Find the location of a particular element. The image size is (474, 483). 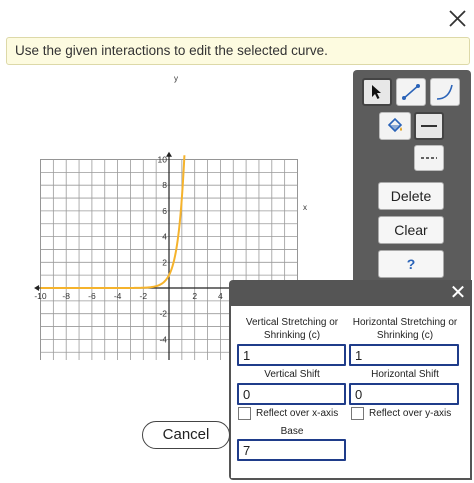

clear-button: Clear is located at coordinates (411, 230).